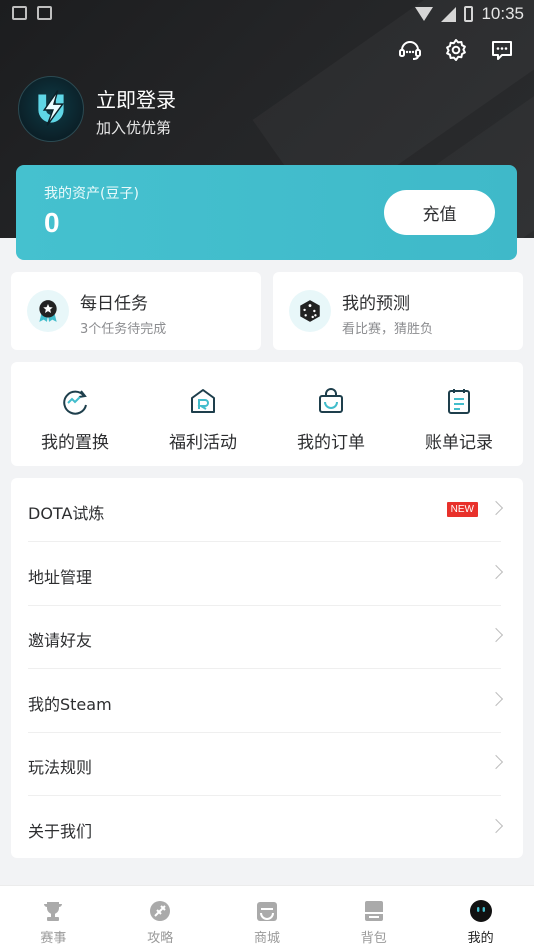  I want to click on tab-label: 攻略, so click(160, 938).